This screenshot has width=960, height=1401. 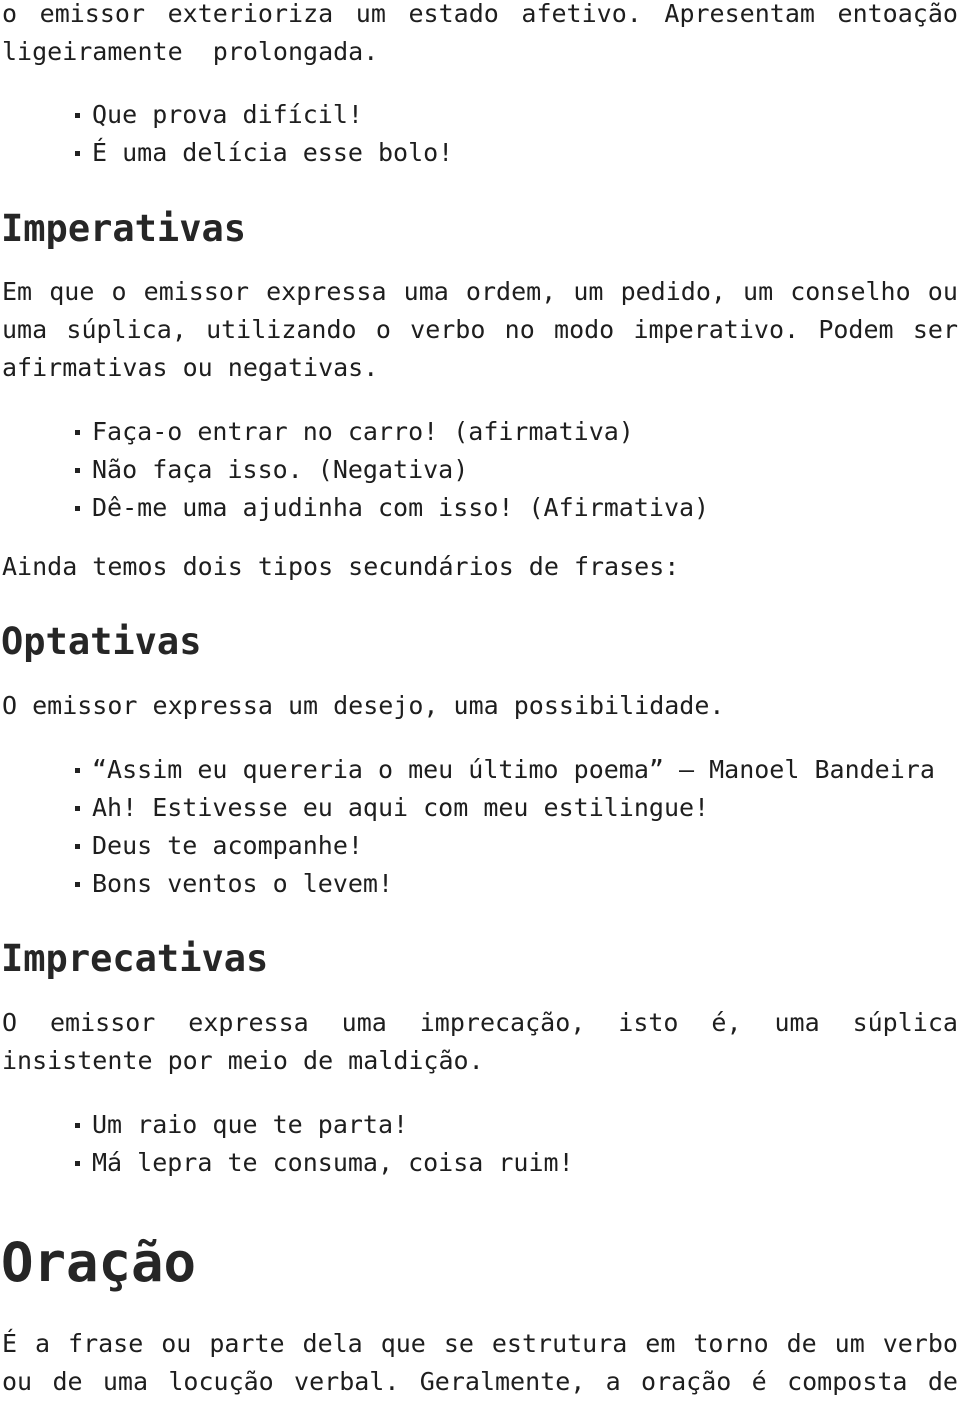 I want to click on list-item: Faça-o entrar no carro! (afirmativa), so click(x=354, y=432).